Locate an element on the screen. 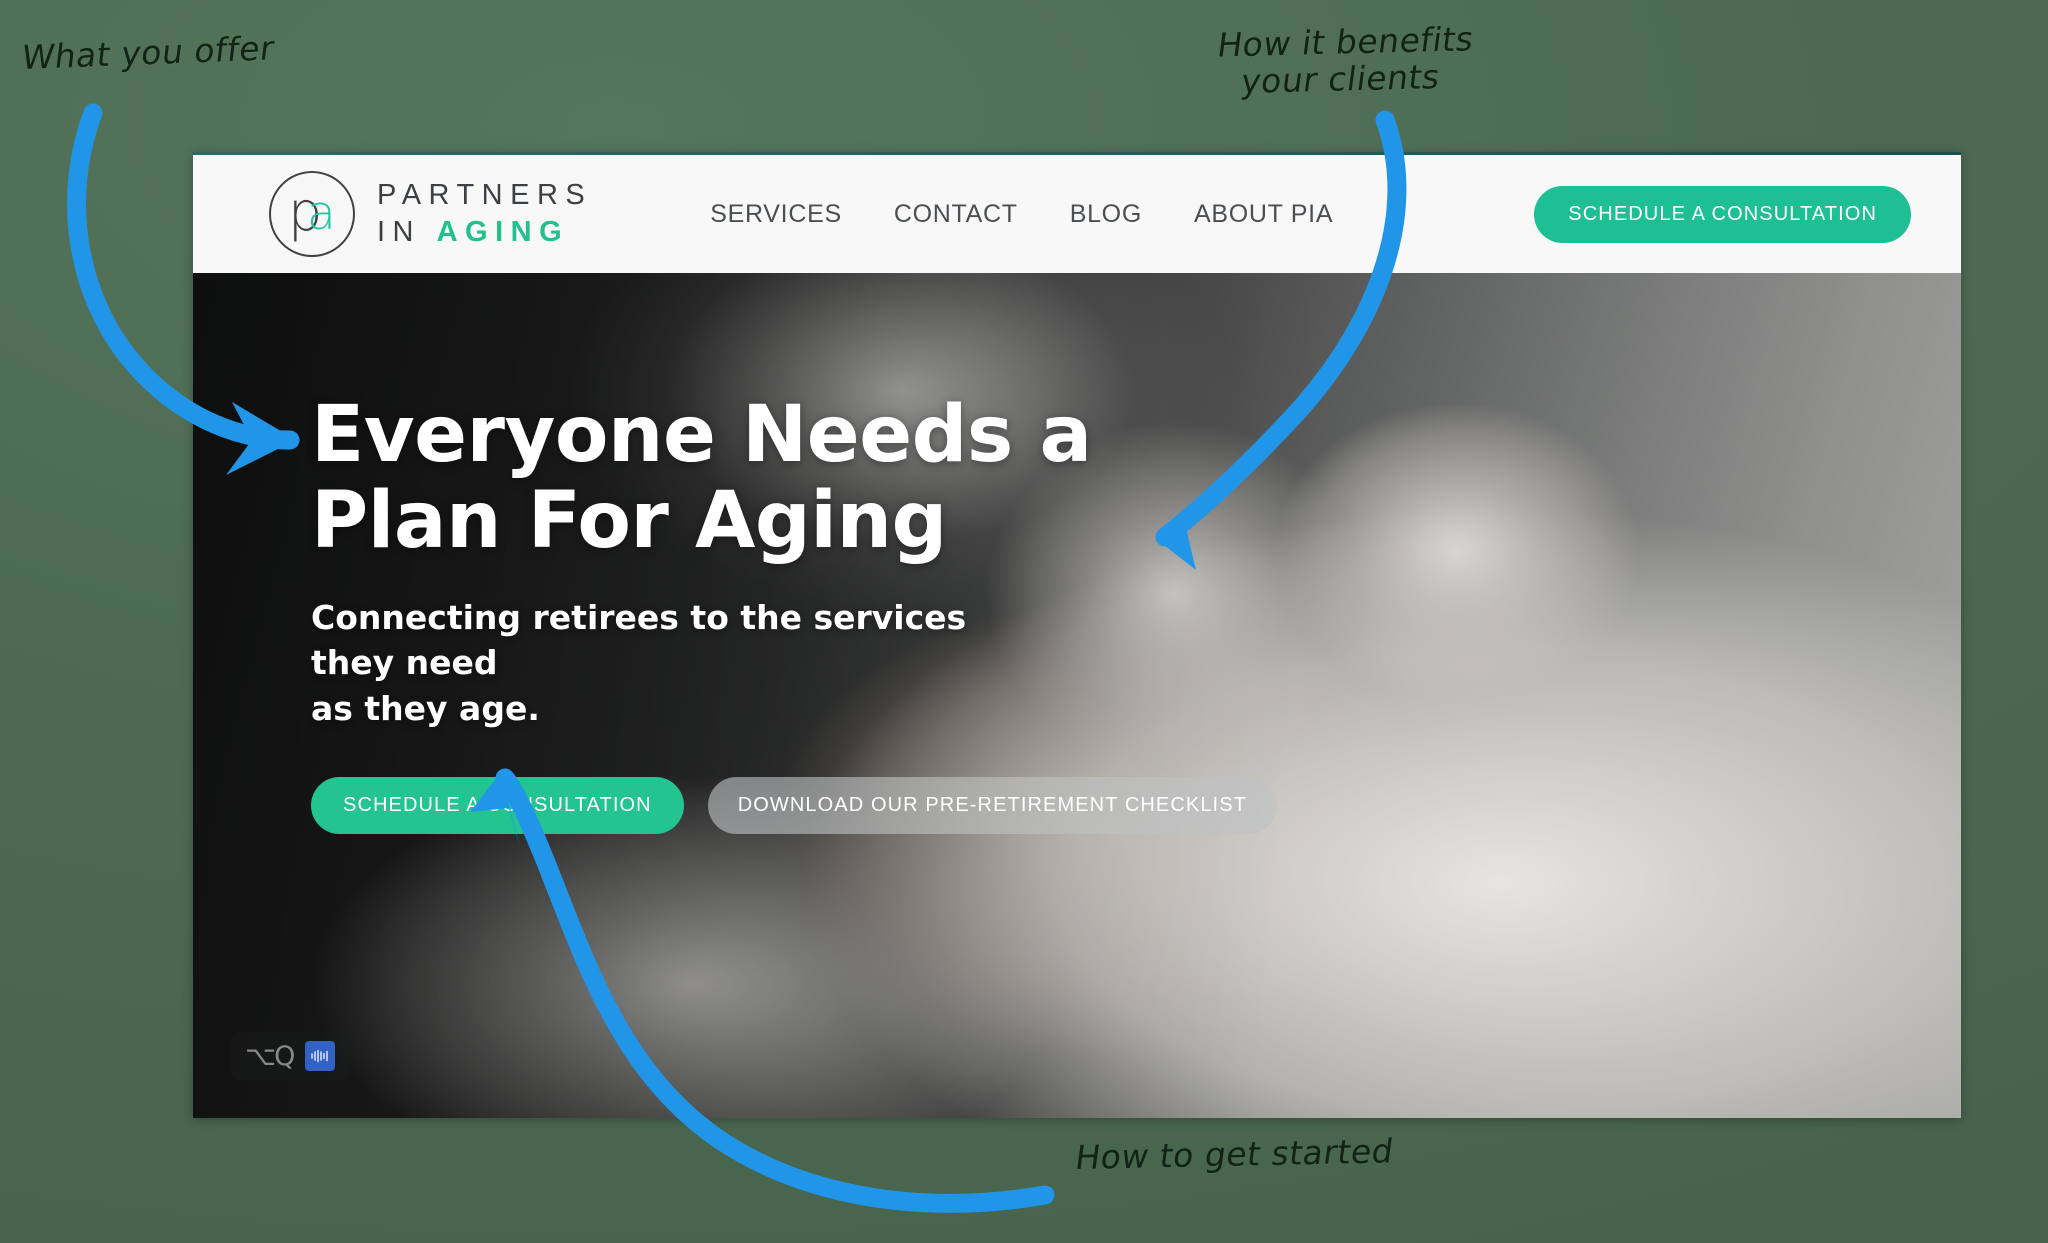  waveform-icon is located at coordinates (320, 1056).